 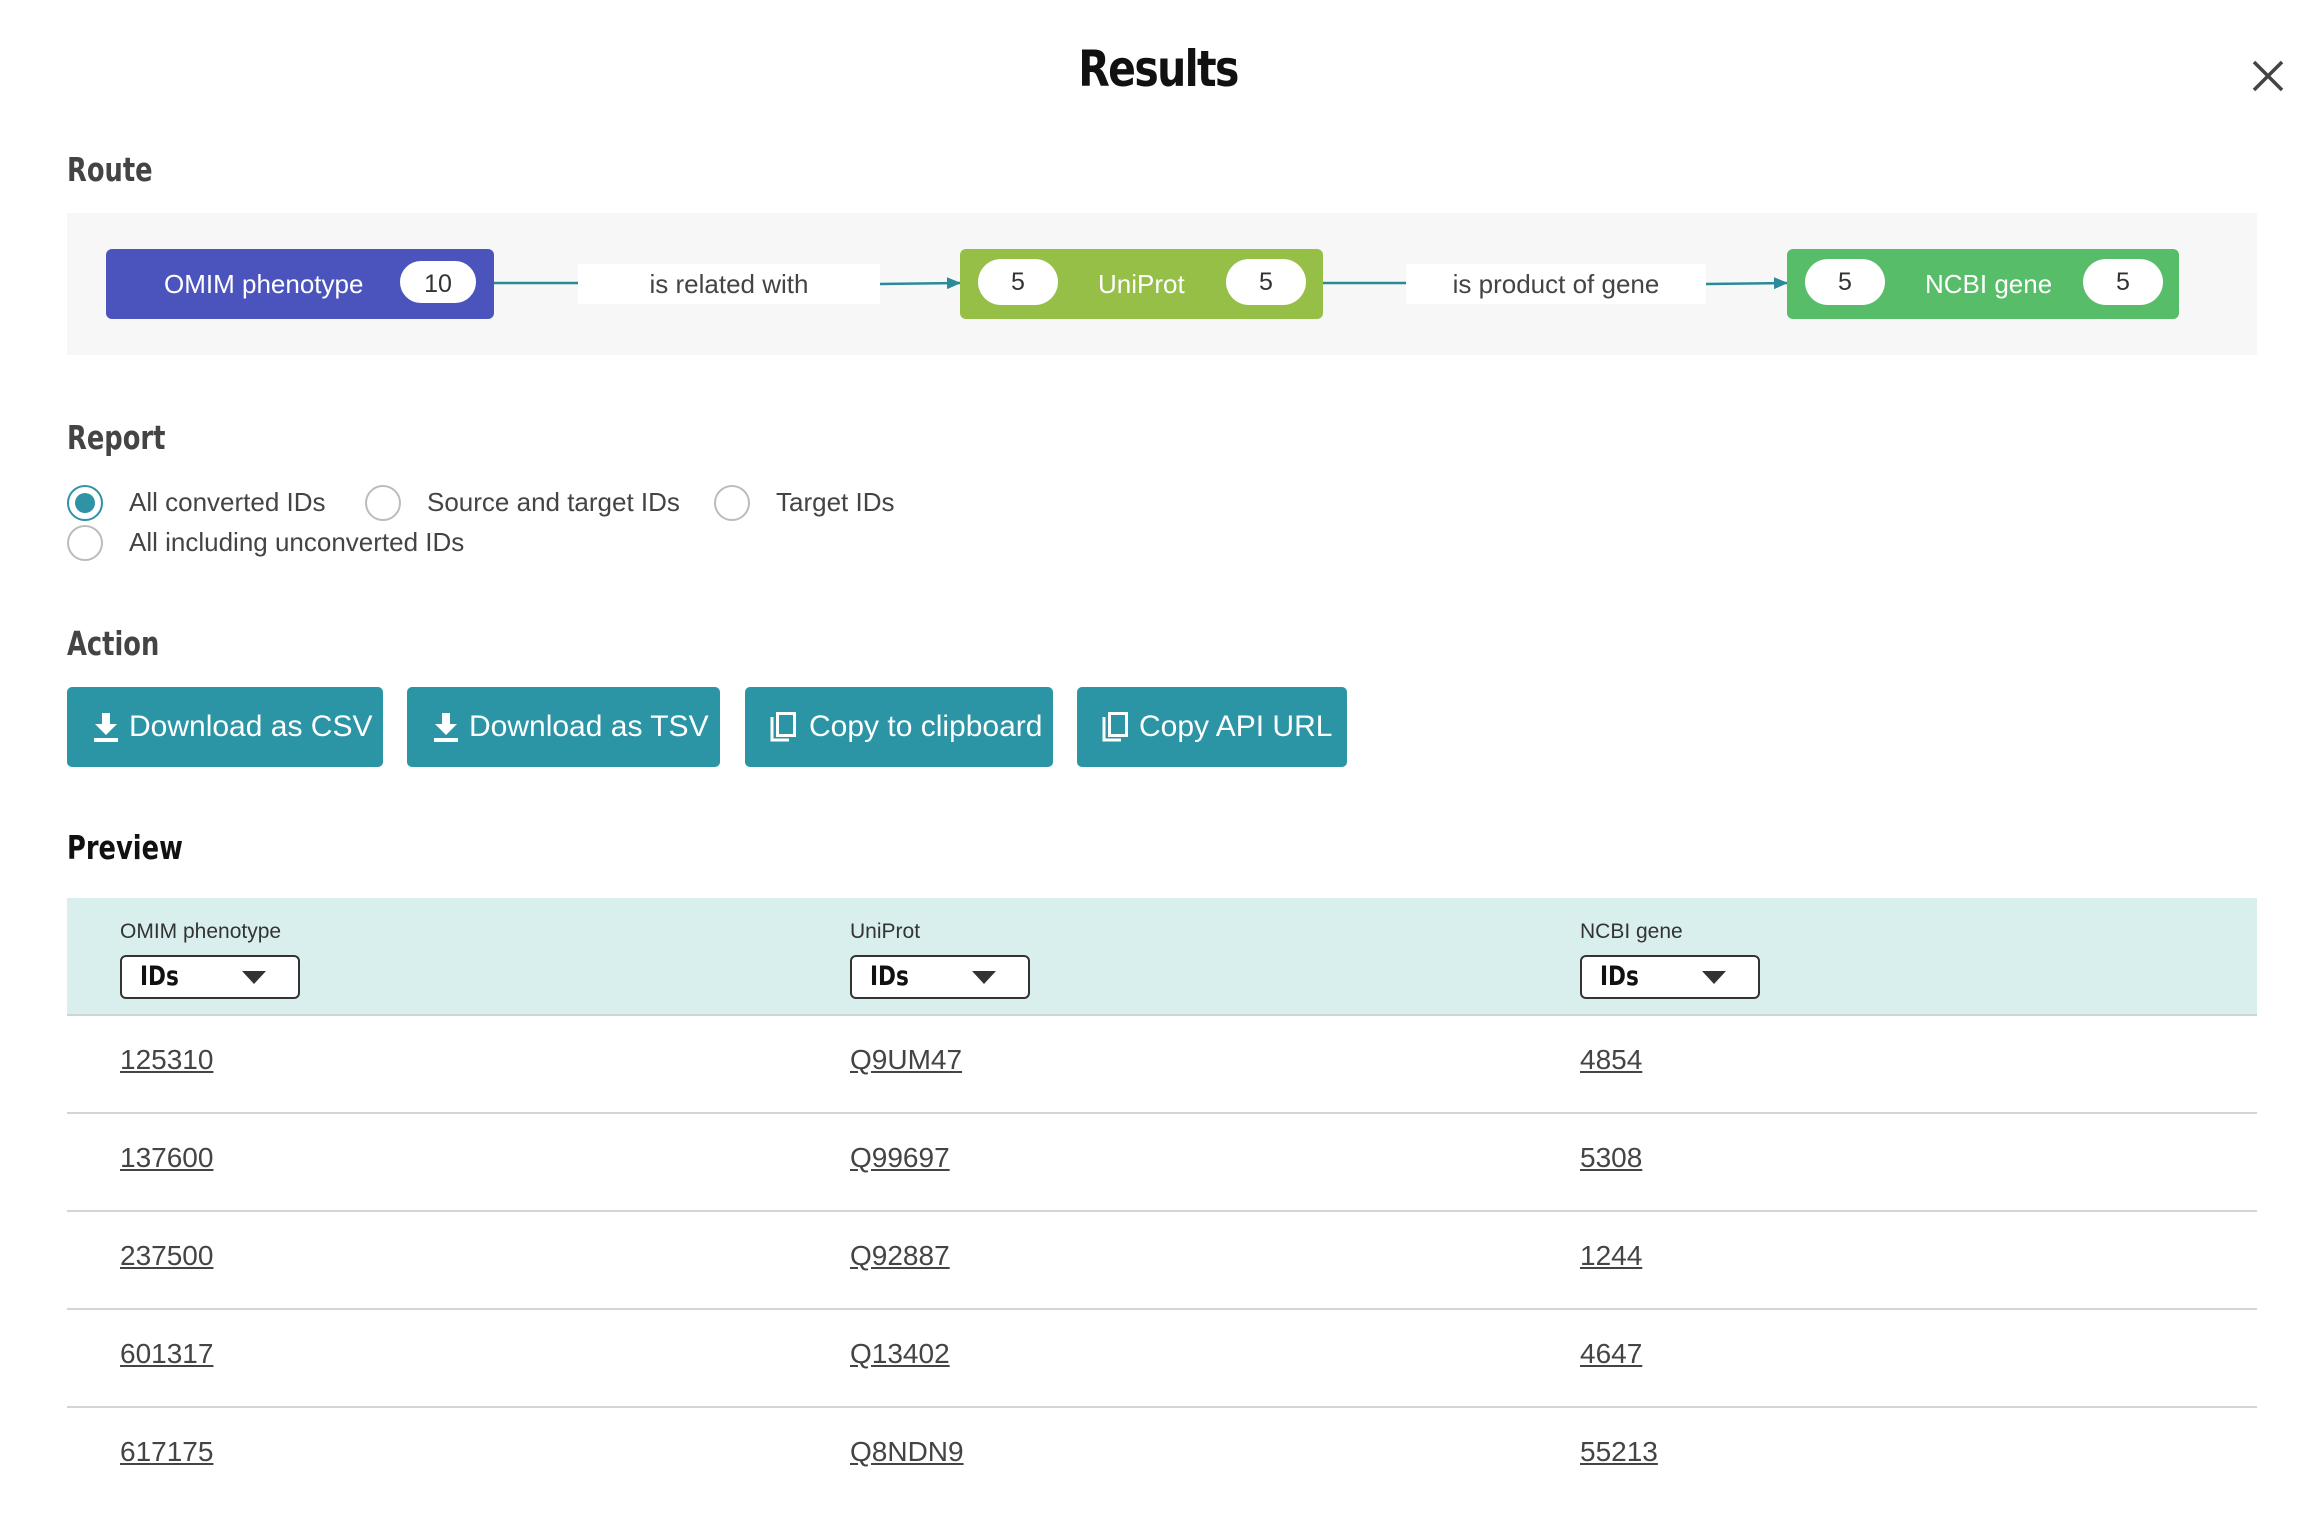 I want to click on radio-source-and-target-ids: Source and target IDs, so click(x=525, y=505).